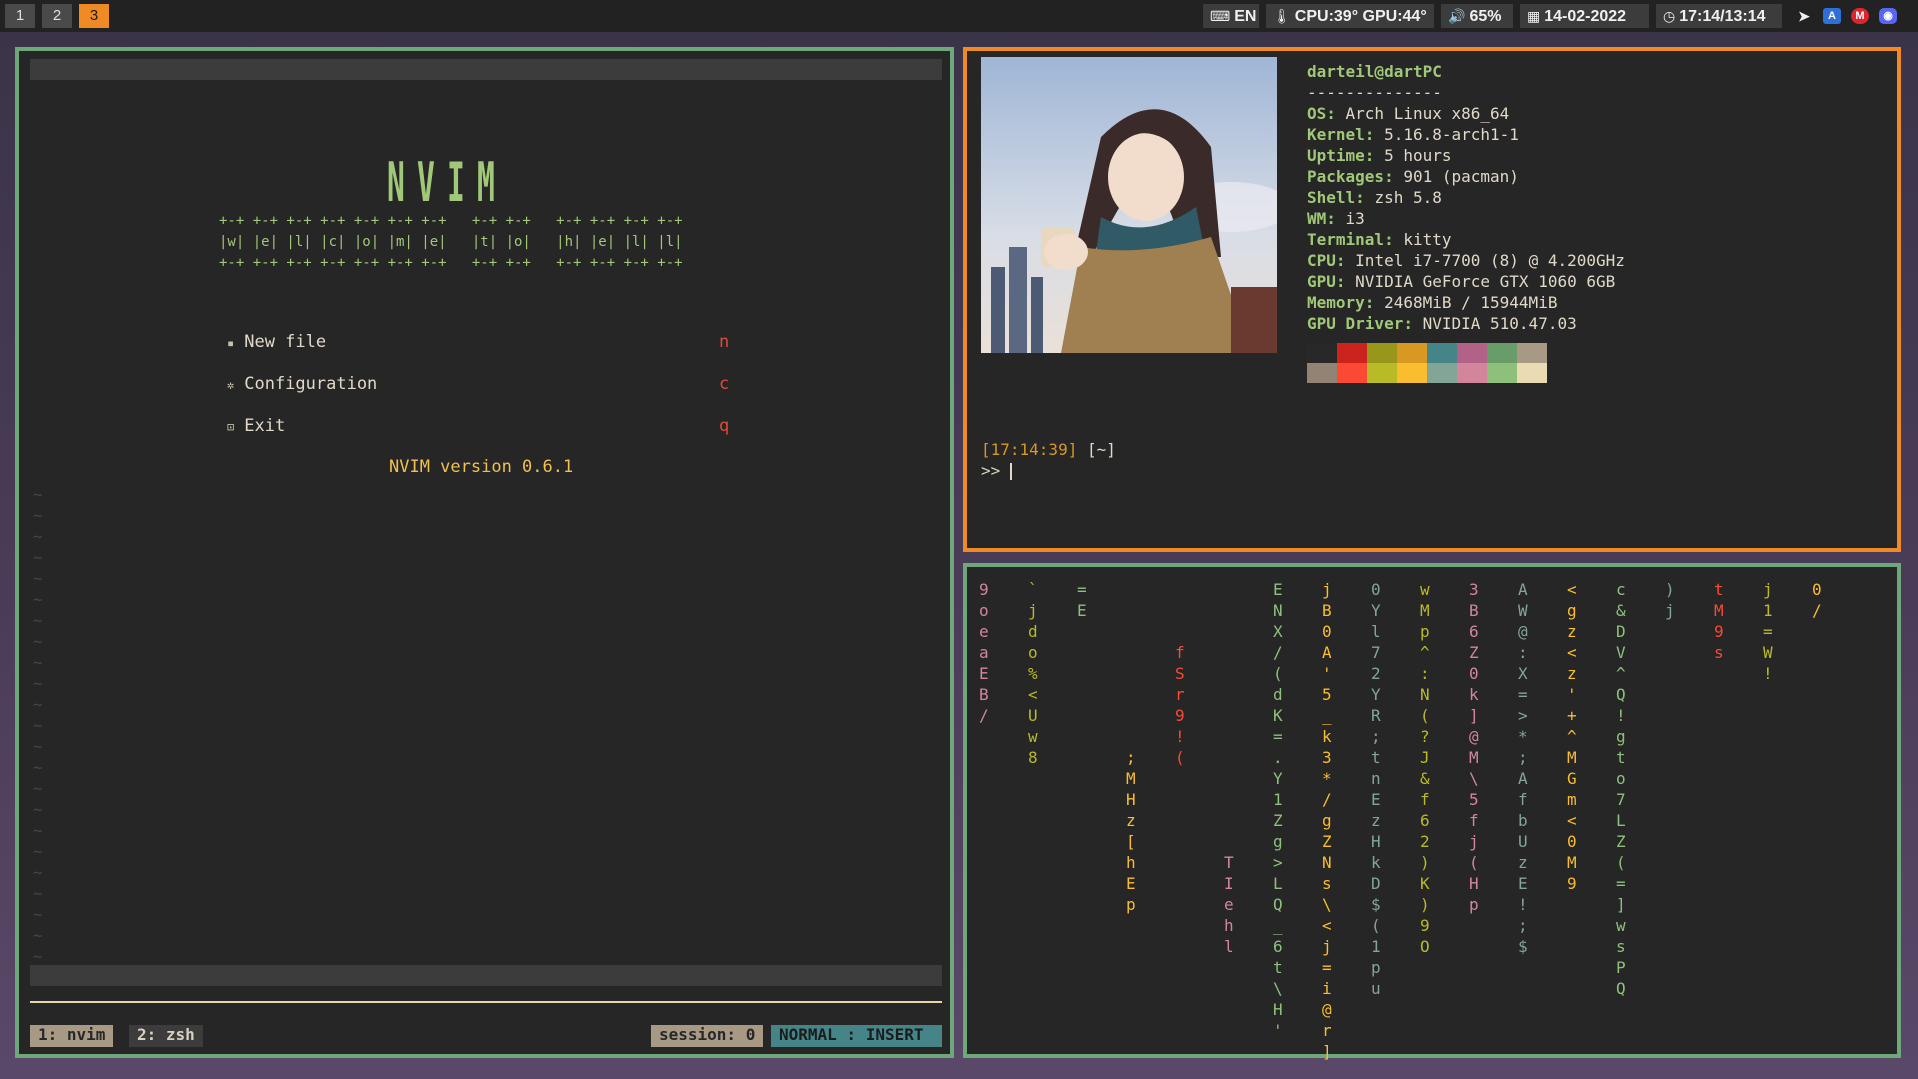 The height and width of the screenshot is (1079, 1918). What do you see at coordinates (1220, 16) in the screenshot?
I see `keyboard-icon: ⌨` at bounding box center [1220, 16].